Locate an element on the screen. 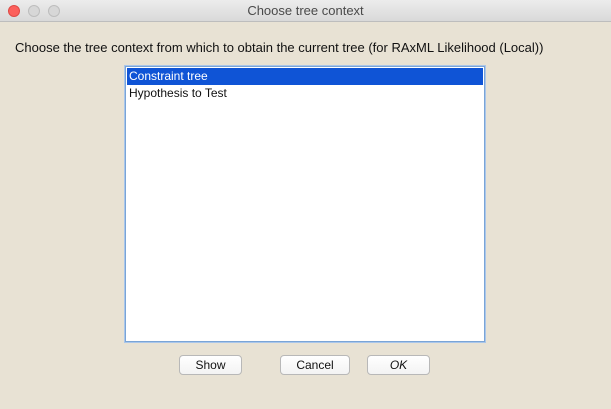 The image size is (611, 409). list-item-hypothesis-to-test: Hypothesis to Test is located at coordinates (305, 93).